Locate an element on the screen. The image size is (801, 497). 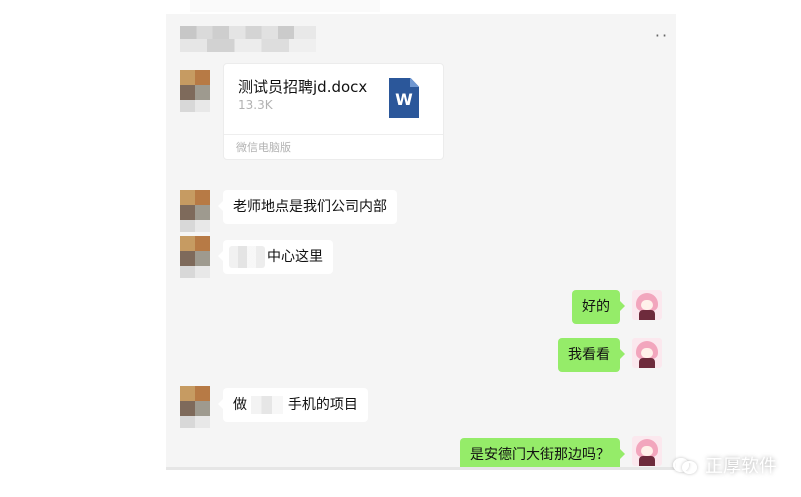
file-divider is located at coordinates (333, 134).